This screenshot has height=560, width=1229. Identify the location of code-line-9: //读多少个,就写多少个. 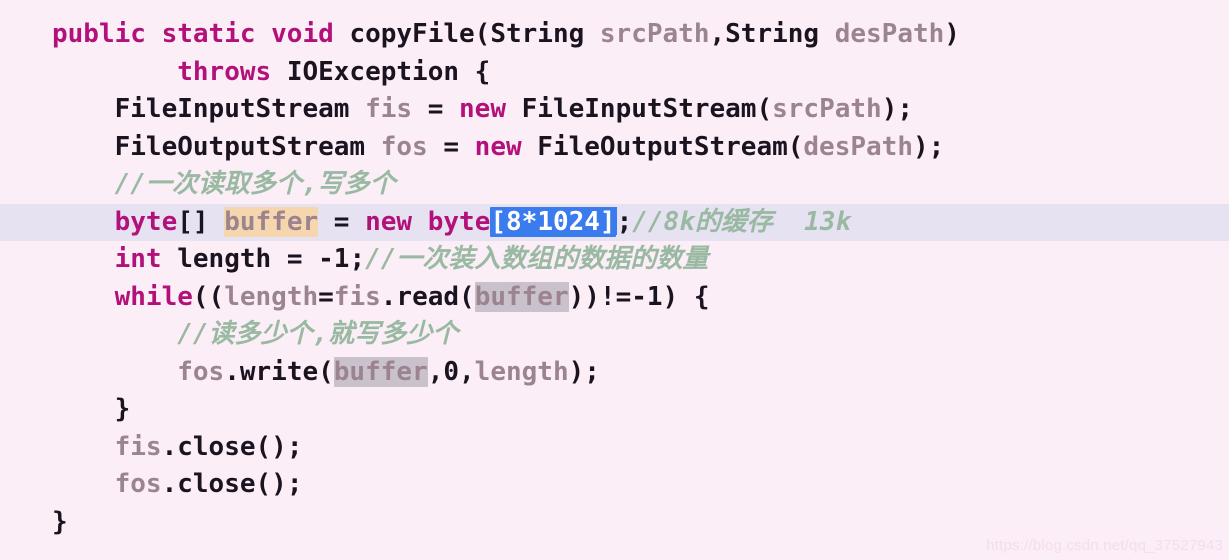
(614, 335).